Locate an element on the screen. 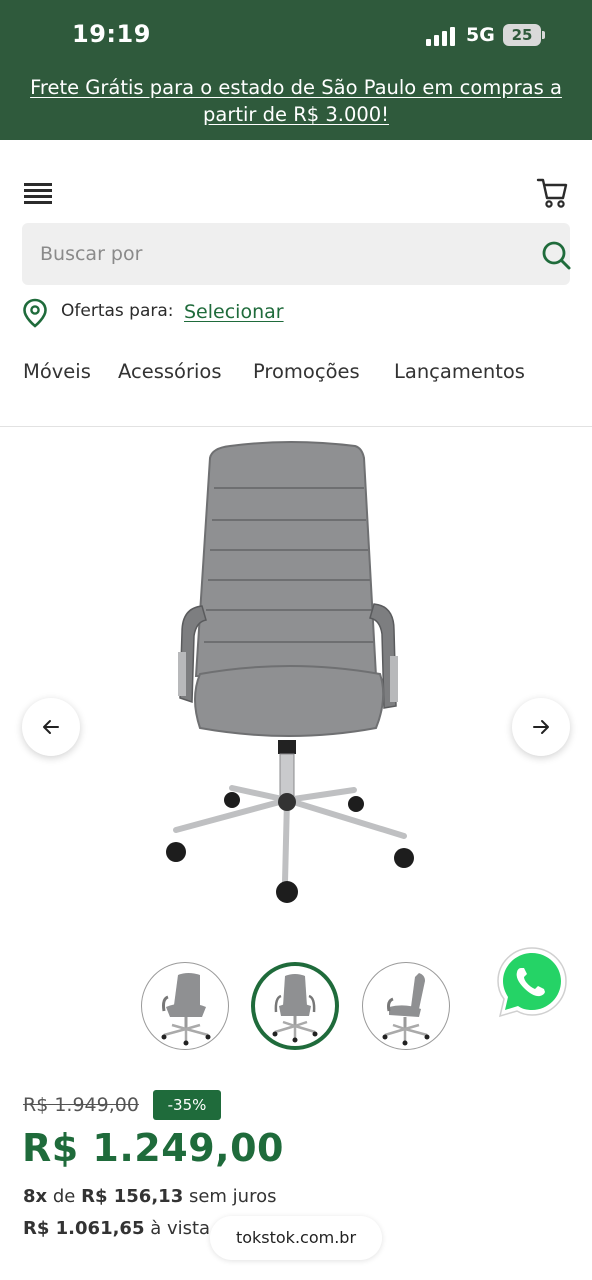  signal-icon is located at coordinates (442, 36).